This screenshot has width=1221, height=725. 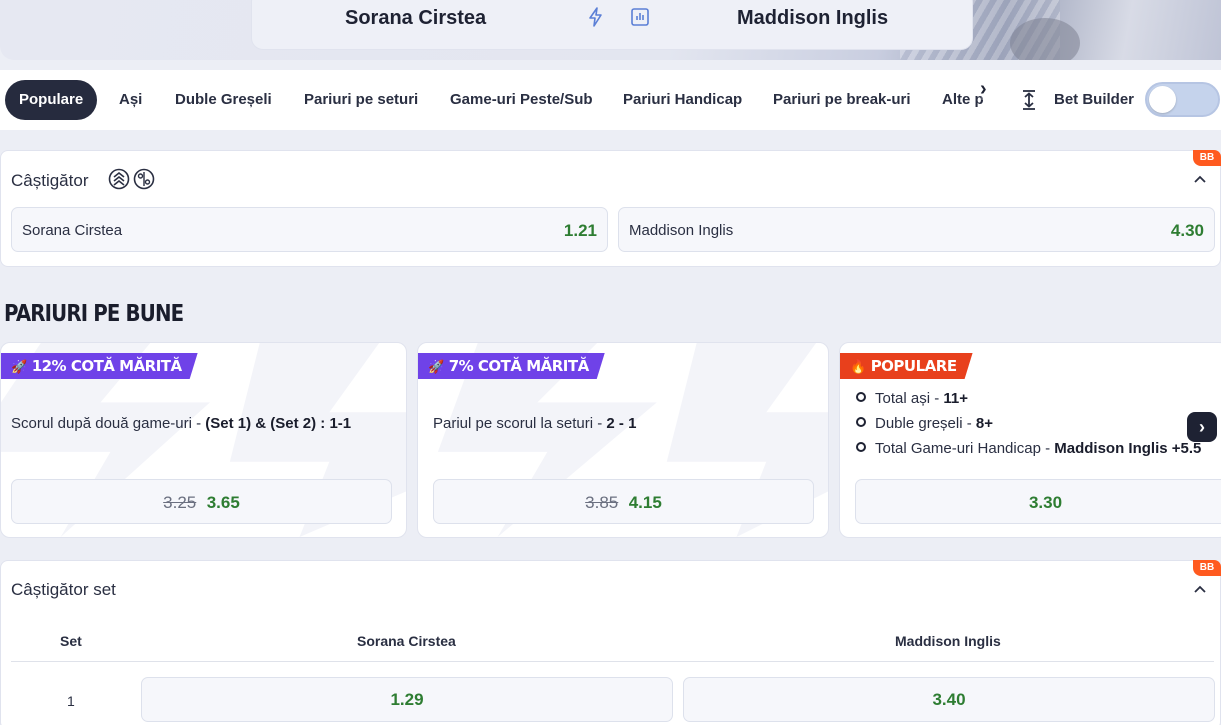 I want to click on set-number: 1, so click(x=71, y=701).